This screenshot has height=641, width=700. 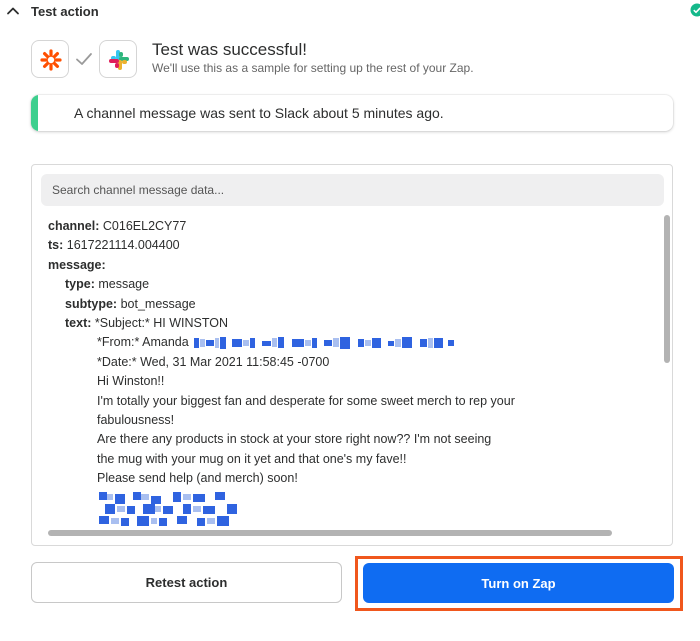 What do you see at coordinates (353, 284) in the screenshot?
I see `data-row-type: type: message` at bounding box center [353, 284].